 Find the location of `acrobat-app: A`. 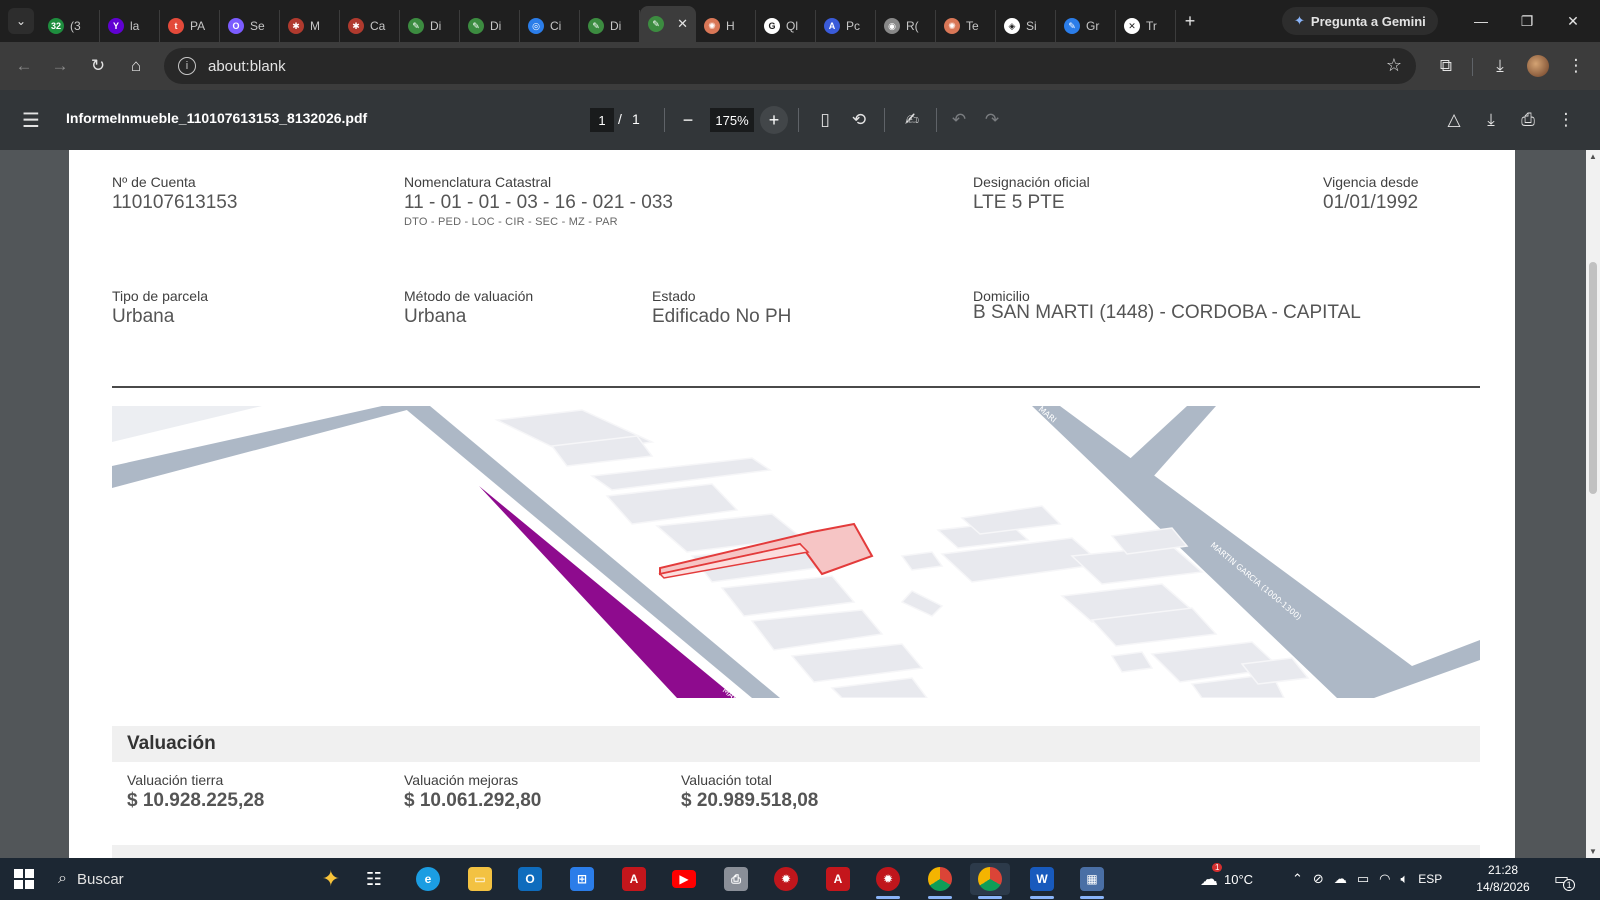

acrobat-app: A is located at coordinates (634, 879).